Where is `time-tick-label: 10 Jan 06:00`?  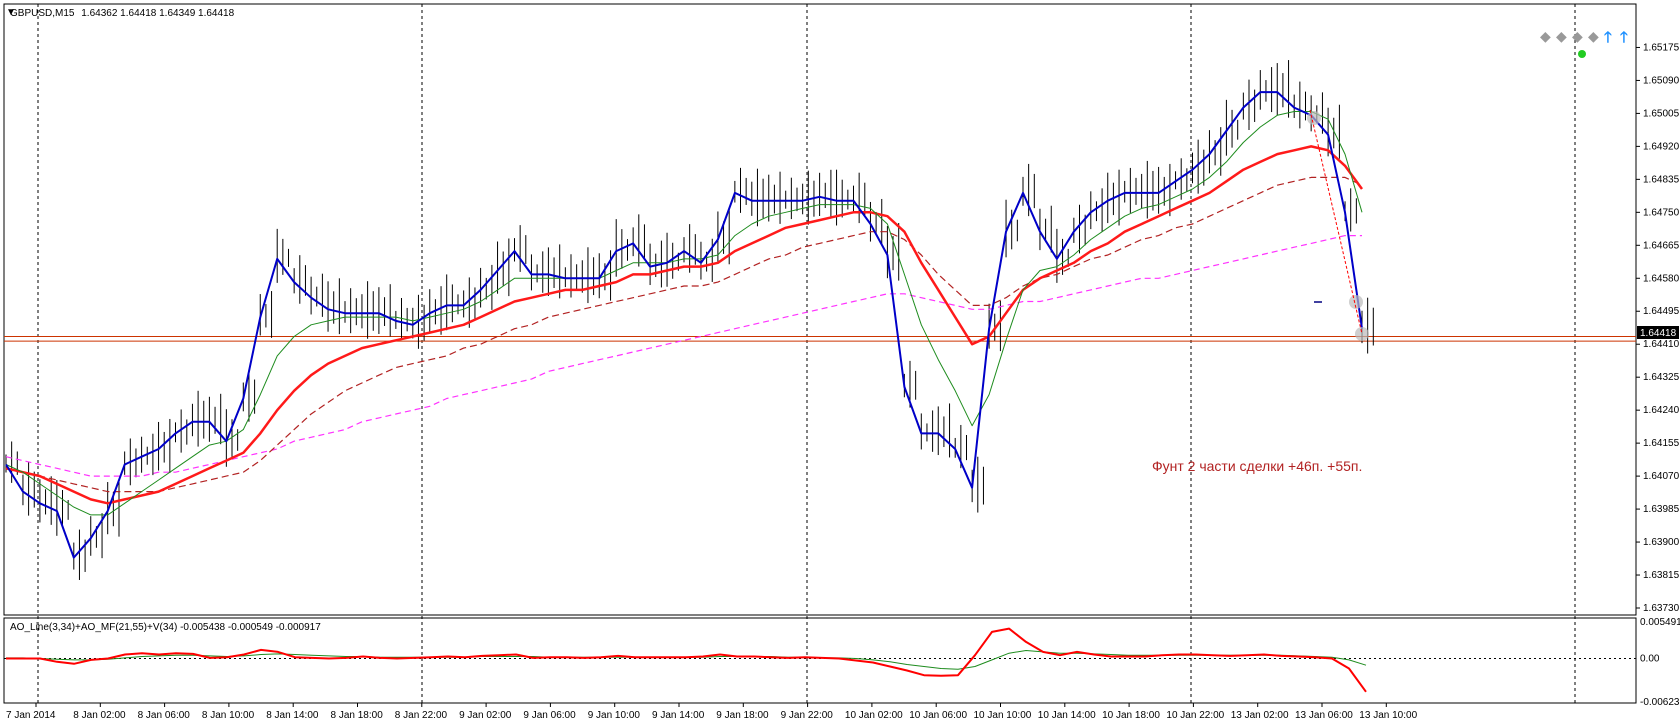
time-tick-label: 10 Jan 06:00 is located at coordinates (938, 715).